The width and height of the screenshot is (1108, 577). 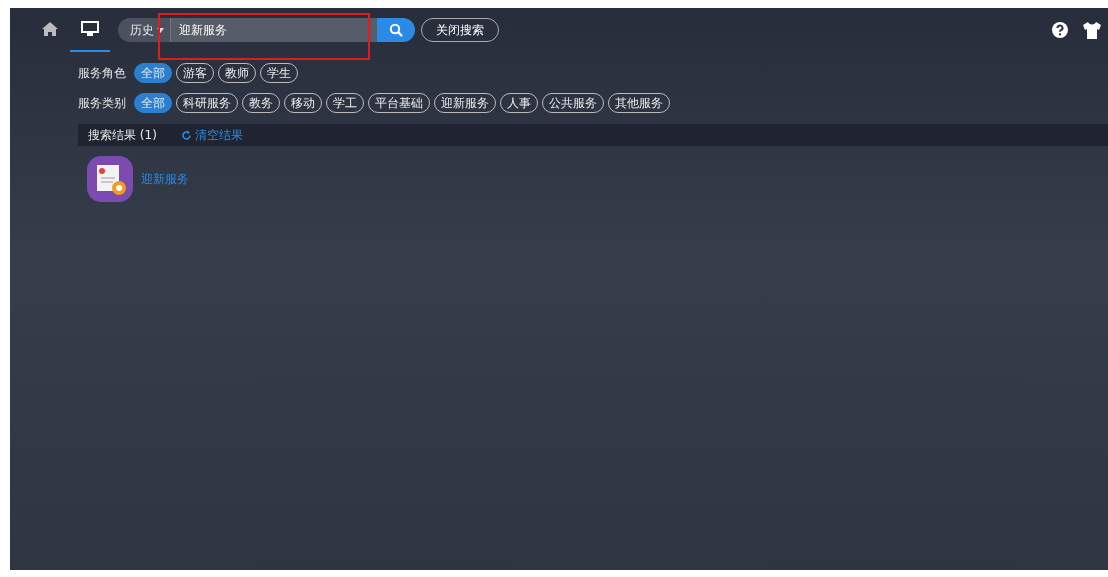 I want to click on search-button, so click(x=396, y=30).